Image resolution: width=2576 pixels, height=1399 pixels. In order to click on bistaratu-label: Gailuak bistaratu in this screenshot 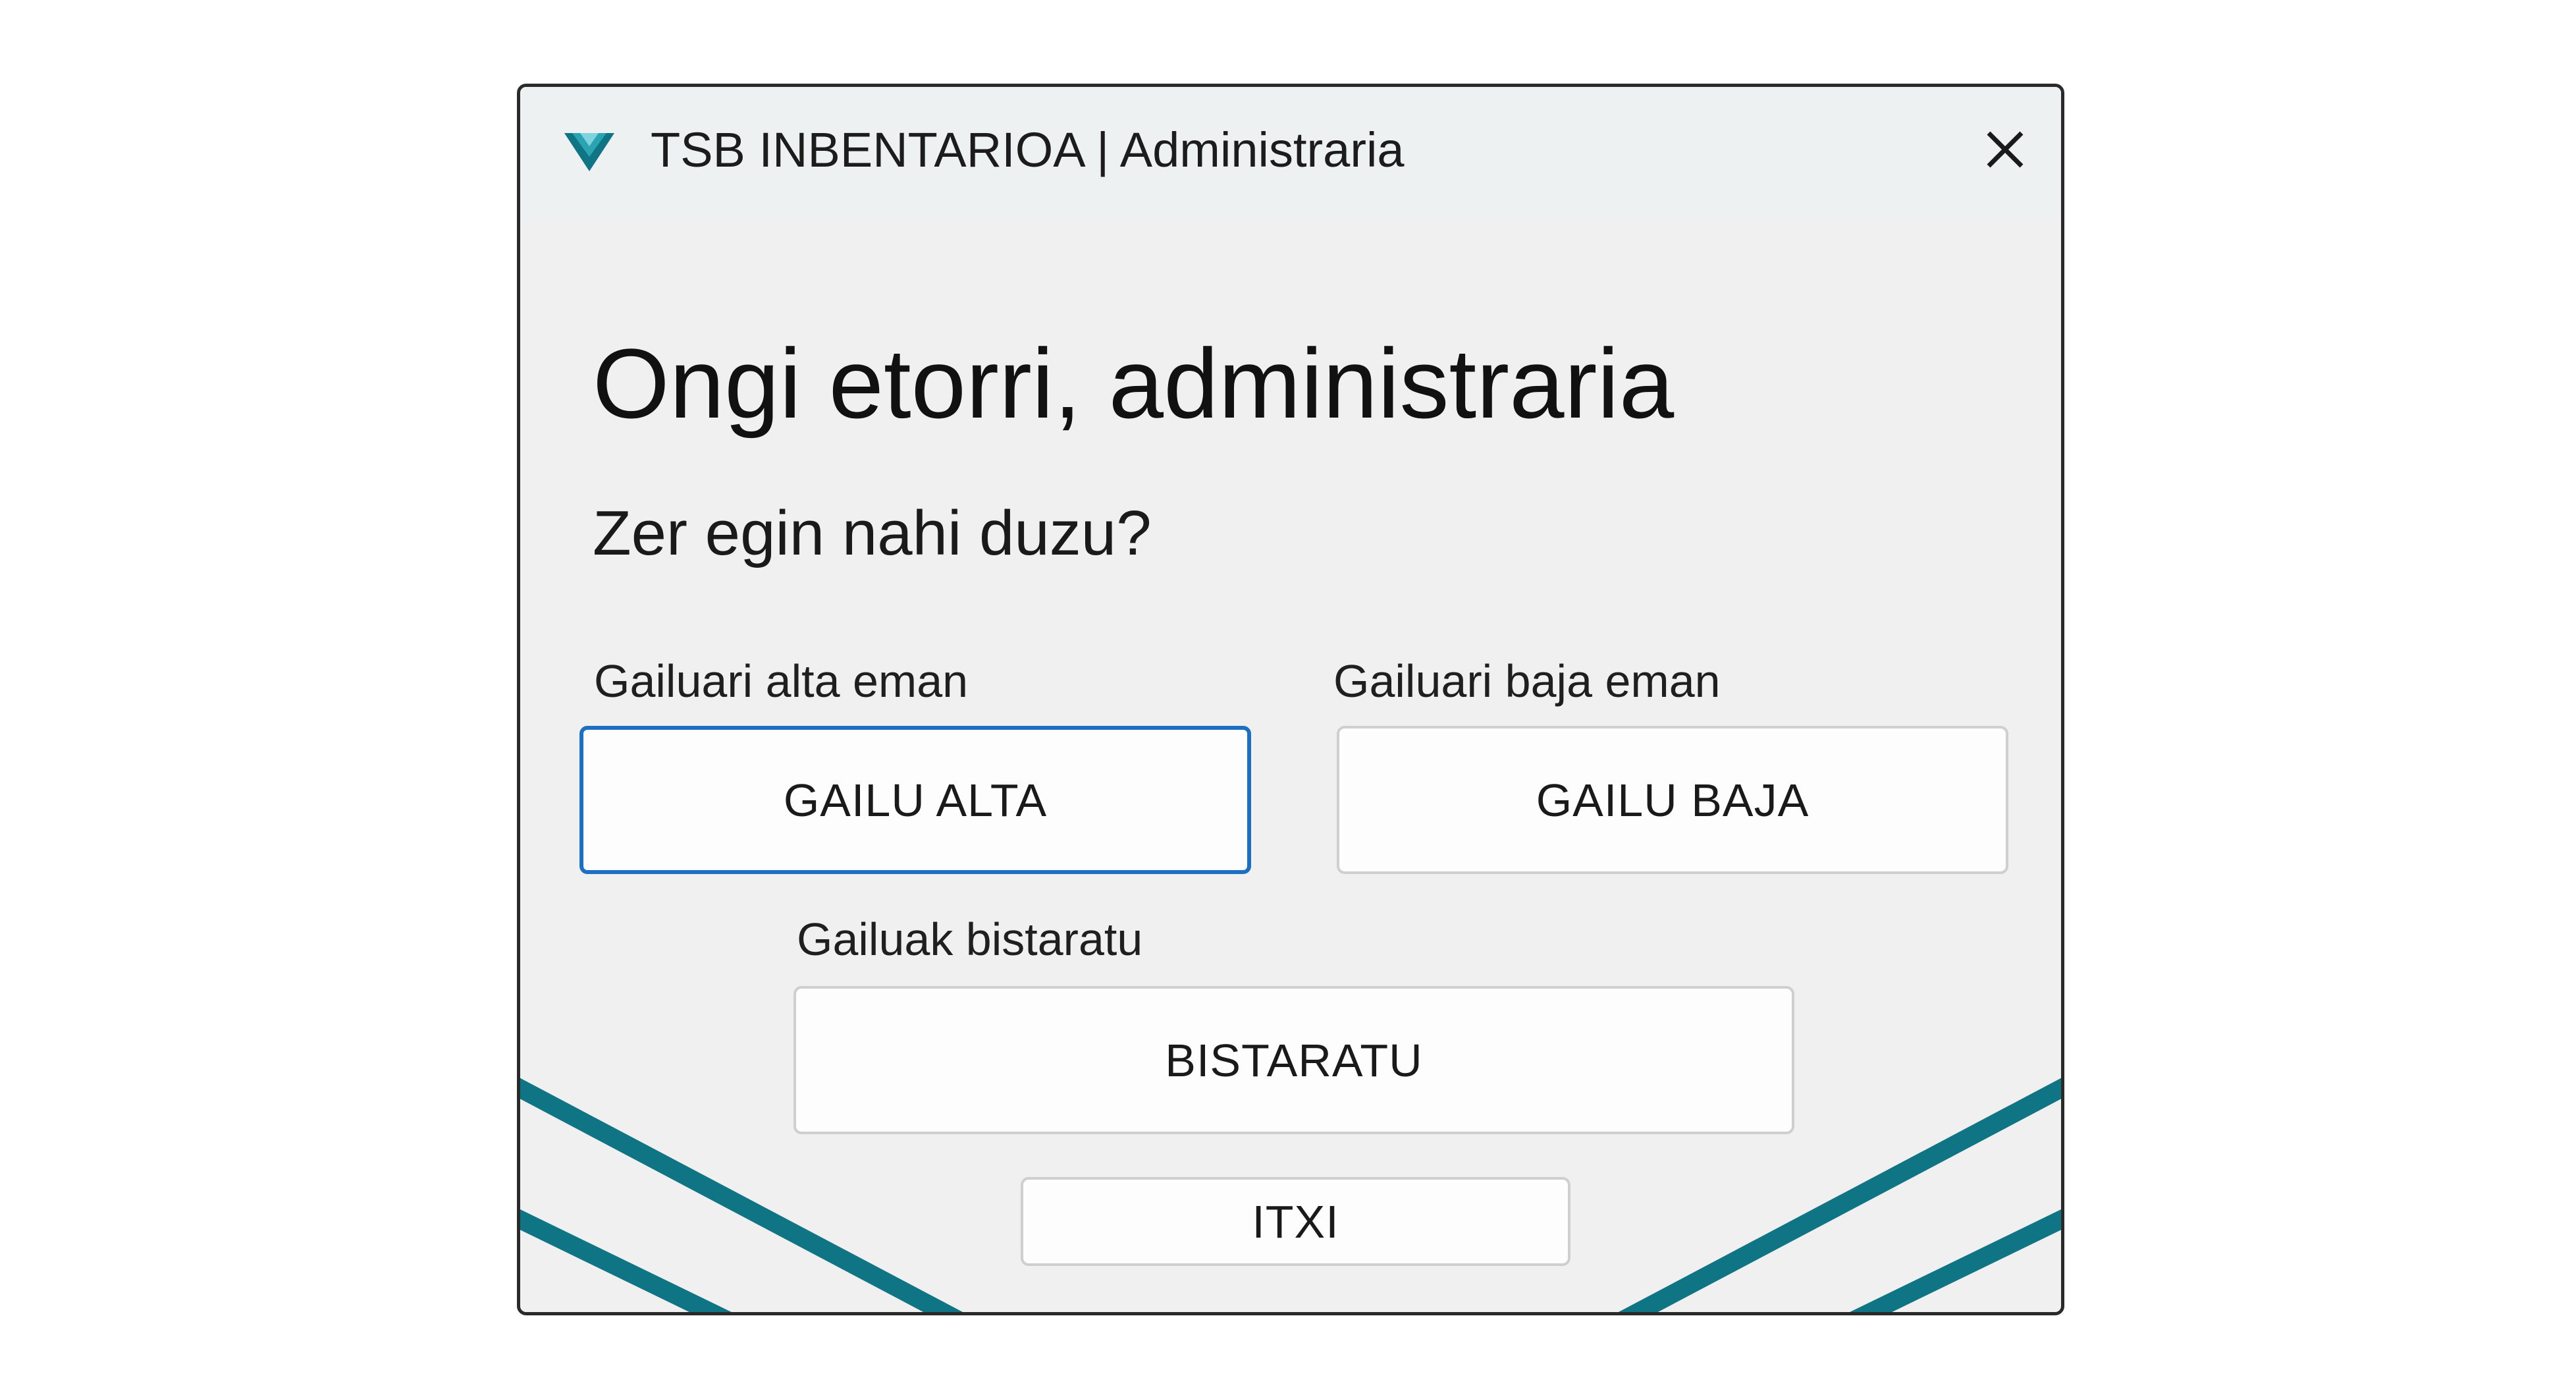, I will do `click(970, 939)`.